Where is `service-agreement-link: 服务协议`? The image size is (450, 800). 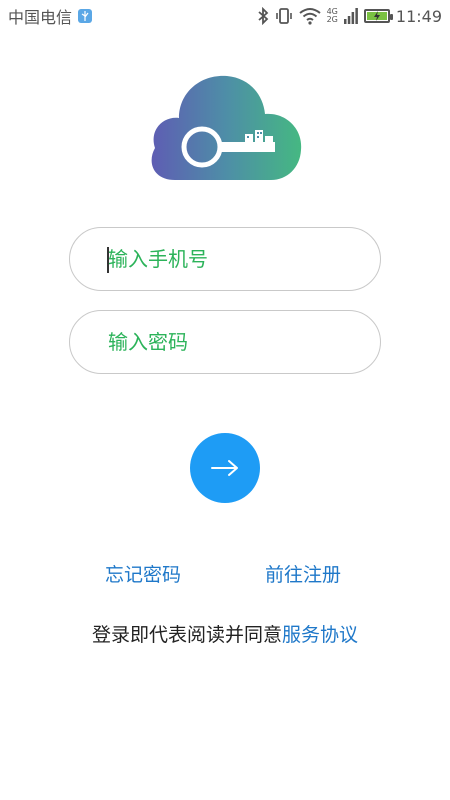 service-agreement-link: 服务协议 is located at coordinates (320, 635).